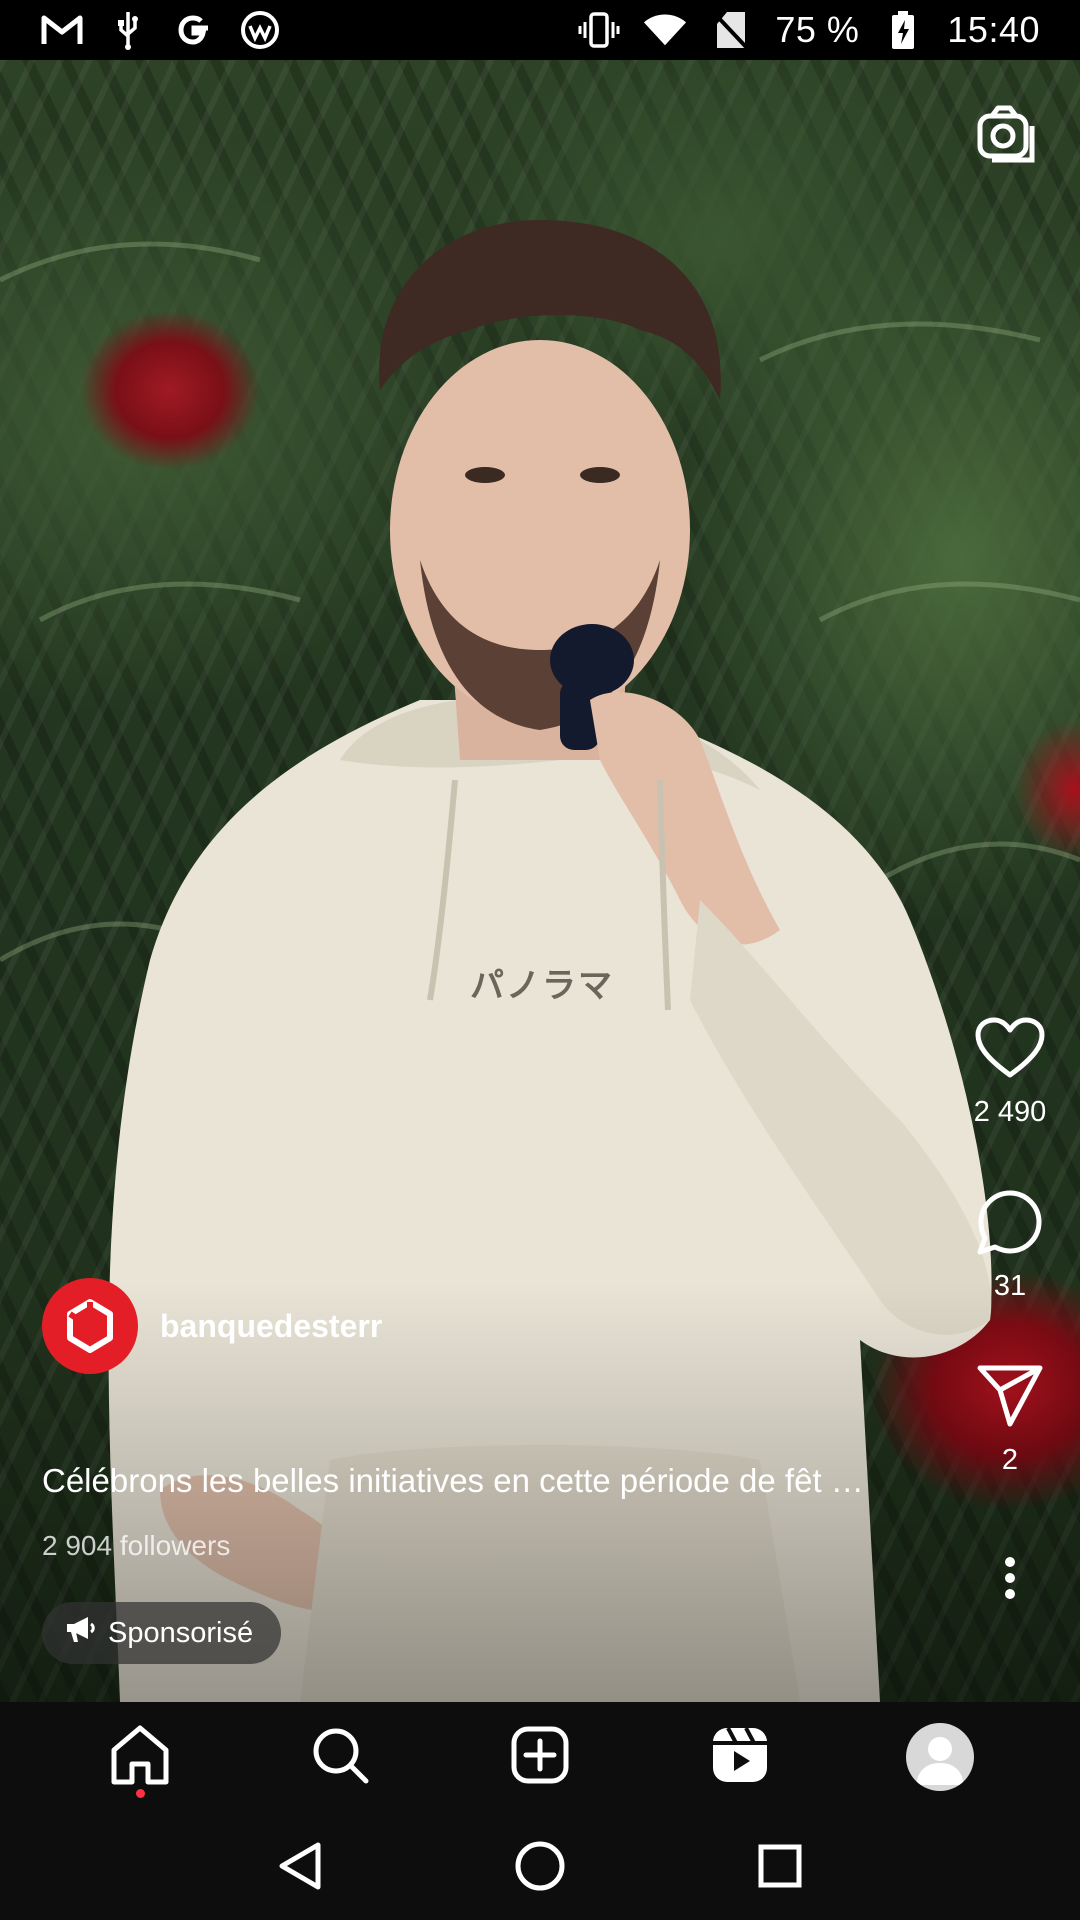  Describe the element at coordinates (731, 30) in the screenshot. I see `no-sim-icon` at that location.